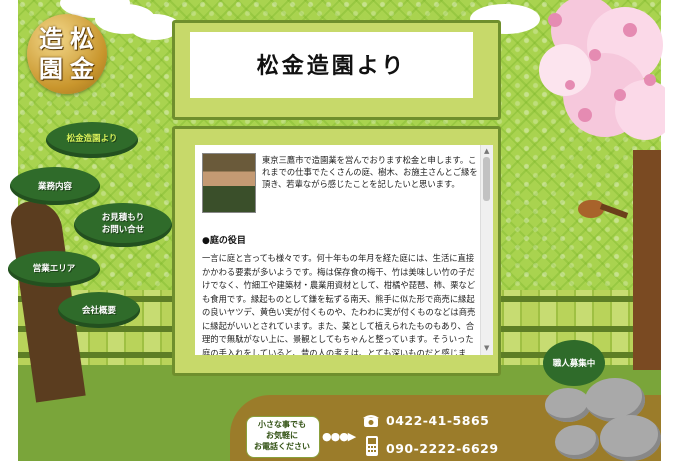 The image size is (689, 461). I want to click on mobile-number: 090-2222-6629, so click(442, 448).